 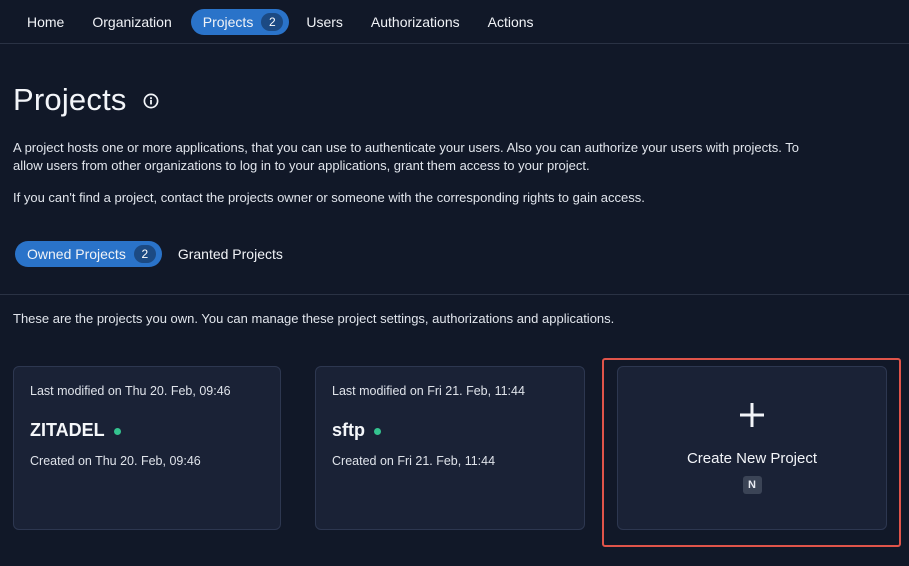 I want to click on project-name-row: sftp, so click(x=356, y=430).